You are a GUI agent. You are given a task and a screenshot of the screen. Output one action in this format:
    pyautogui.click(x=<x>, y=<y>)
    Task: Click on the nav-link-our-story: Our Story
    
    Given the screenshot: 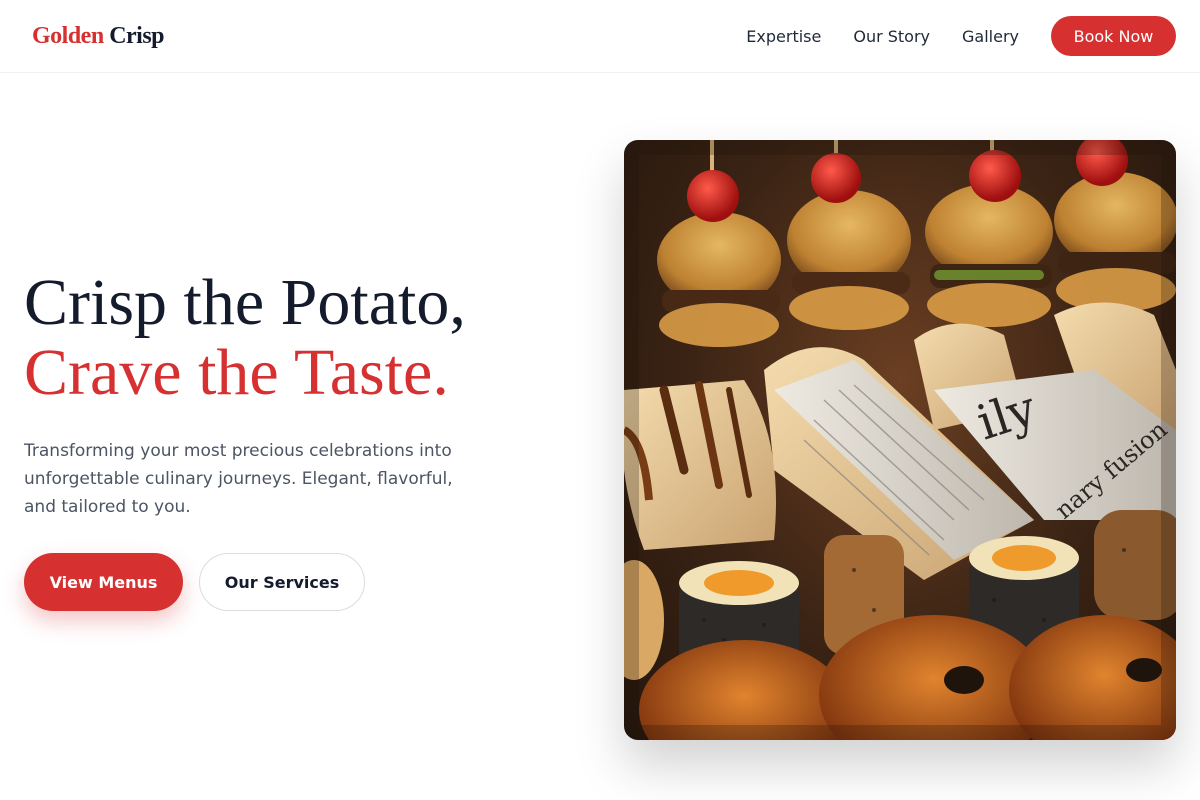 What is the action you would take?
    pyautogui.click(x=891, y=36)
    